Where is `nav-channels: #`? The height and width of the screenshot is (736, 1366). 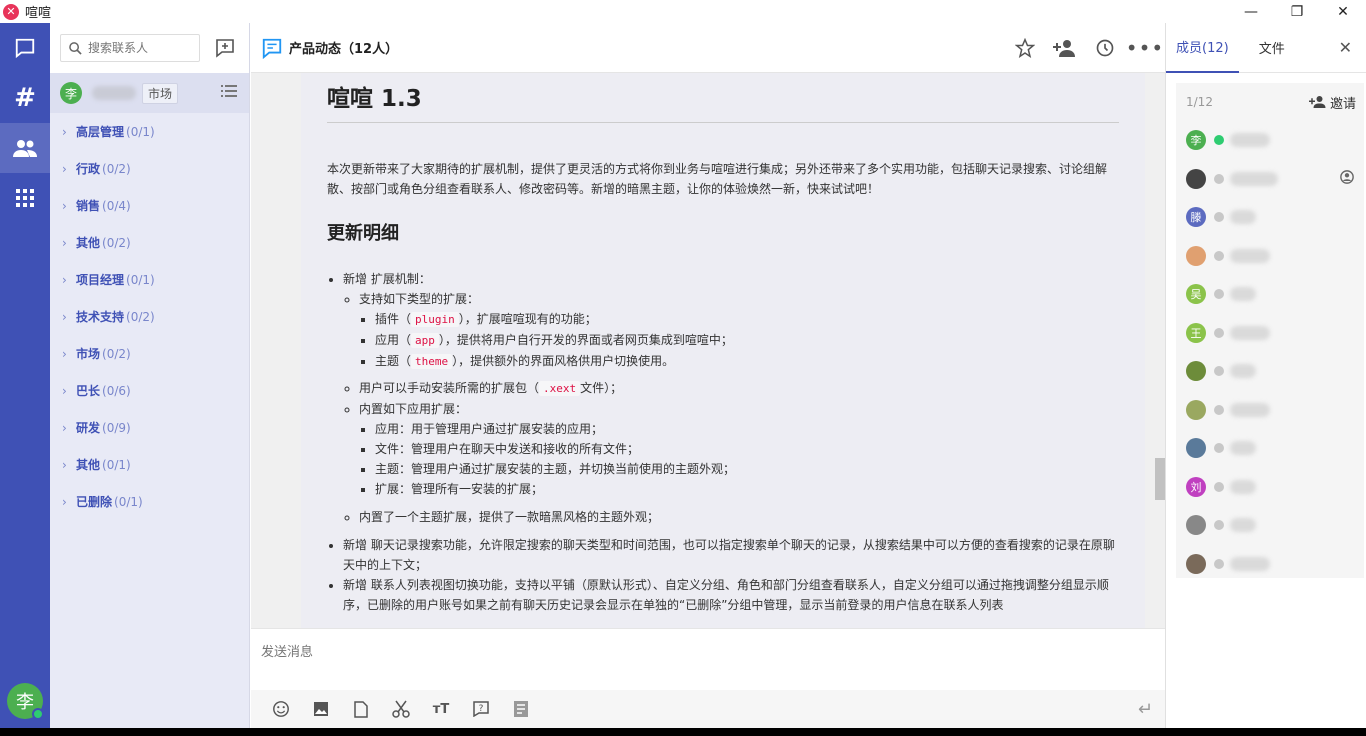 nav-channels: # is located at coordinates (25, 98).